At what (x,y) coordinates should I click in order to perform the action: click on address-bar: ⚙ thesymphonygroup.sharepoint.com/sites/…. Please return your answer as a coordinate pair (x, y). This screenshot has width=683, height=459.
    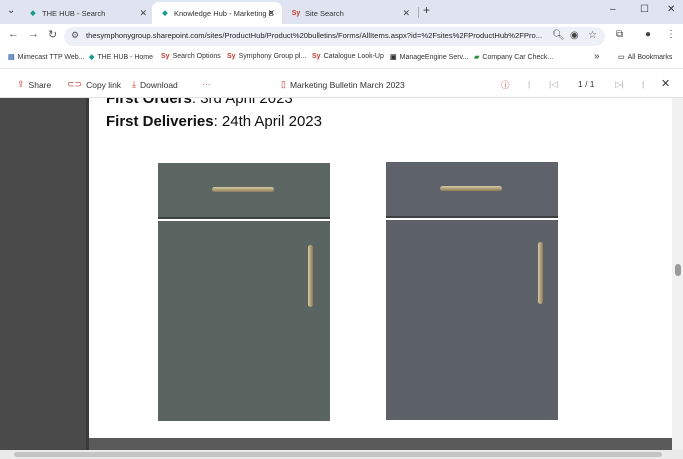
    Looking at the image, I should click on (334, 36).